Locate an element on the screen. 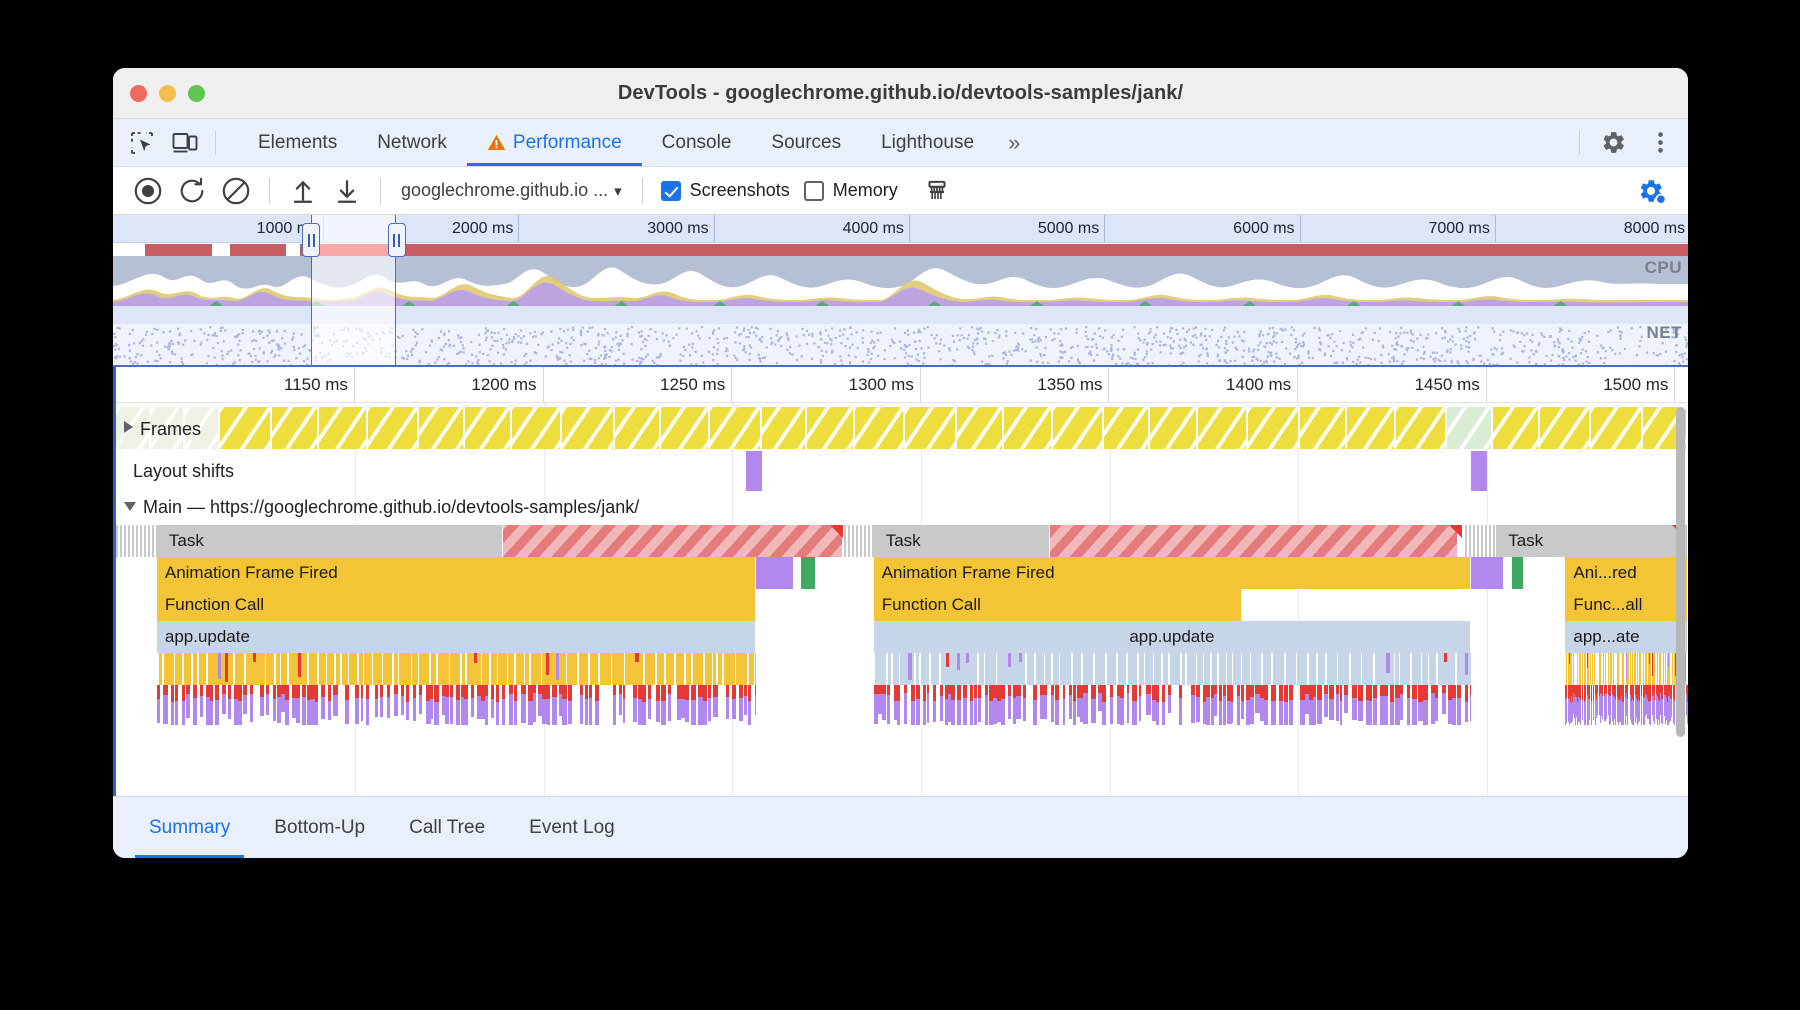 This screenshot has height=1010, width=1800. save-profile-icon is located at coordinates (347, 191).